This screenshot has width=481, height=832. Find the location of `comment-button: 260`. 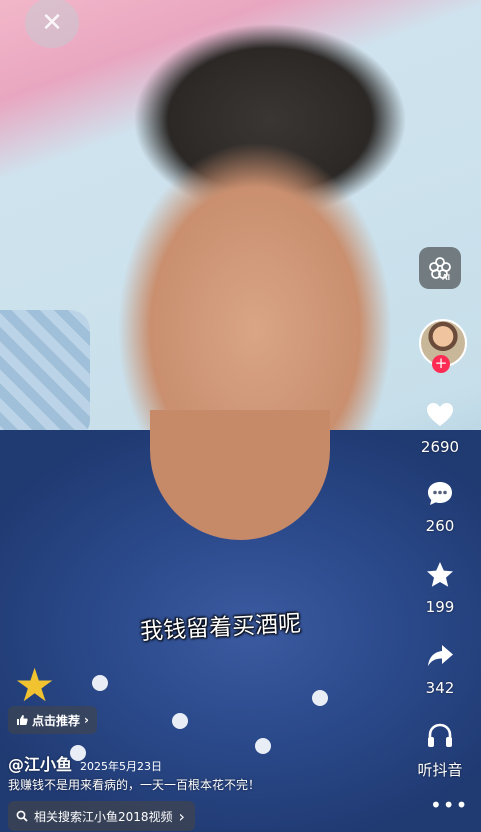

comment-button: 260 is located at coordinates (440, 507).